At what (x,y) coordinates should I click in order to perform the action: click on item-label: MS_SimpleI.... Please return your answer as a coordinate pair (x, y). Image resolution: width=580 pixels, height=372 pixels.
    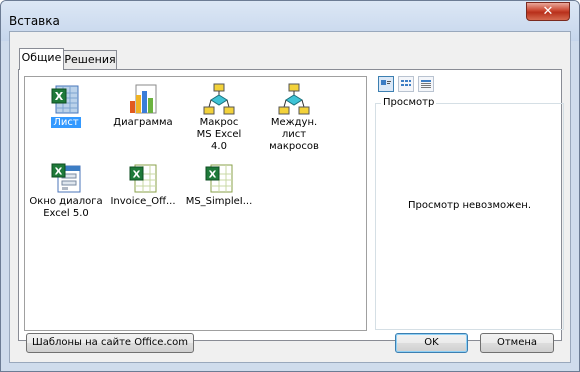
    Looking at the image, I should click on (219, 201).